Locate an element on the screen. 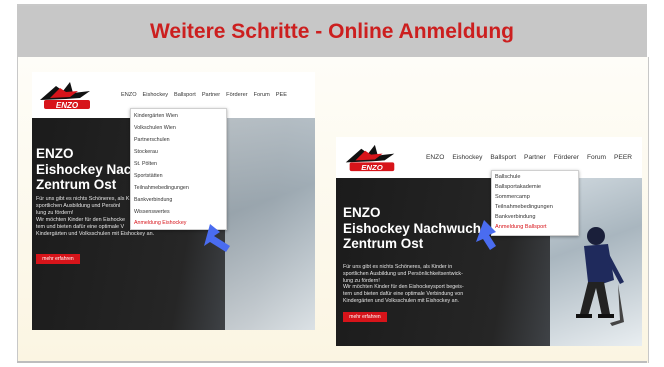 The image size is (664, 367). hero-text-line: lung zu fördern! is located at coordinates (361, 280).